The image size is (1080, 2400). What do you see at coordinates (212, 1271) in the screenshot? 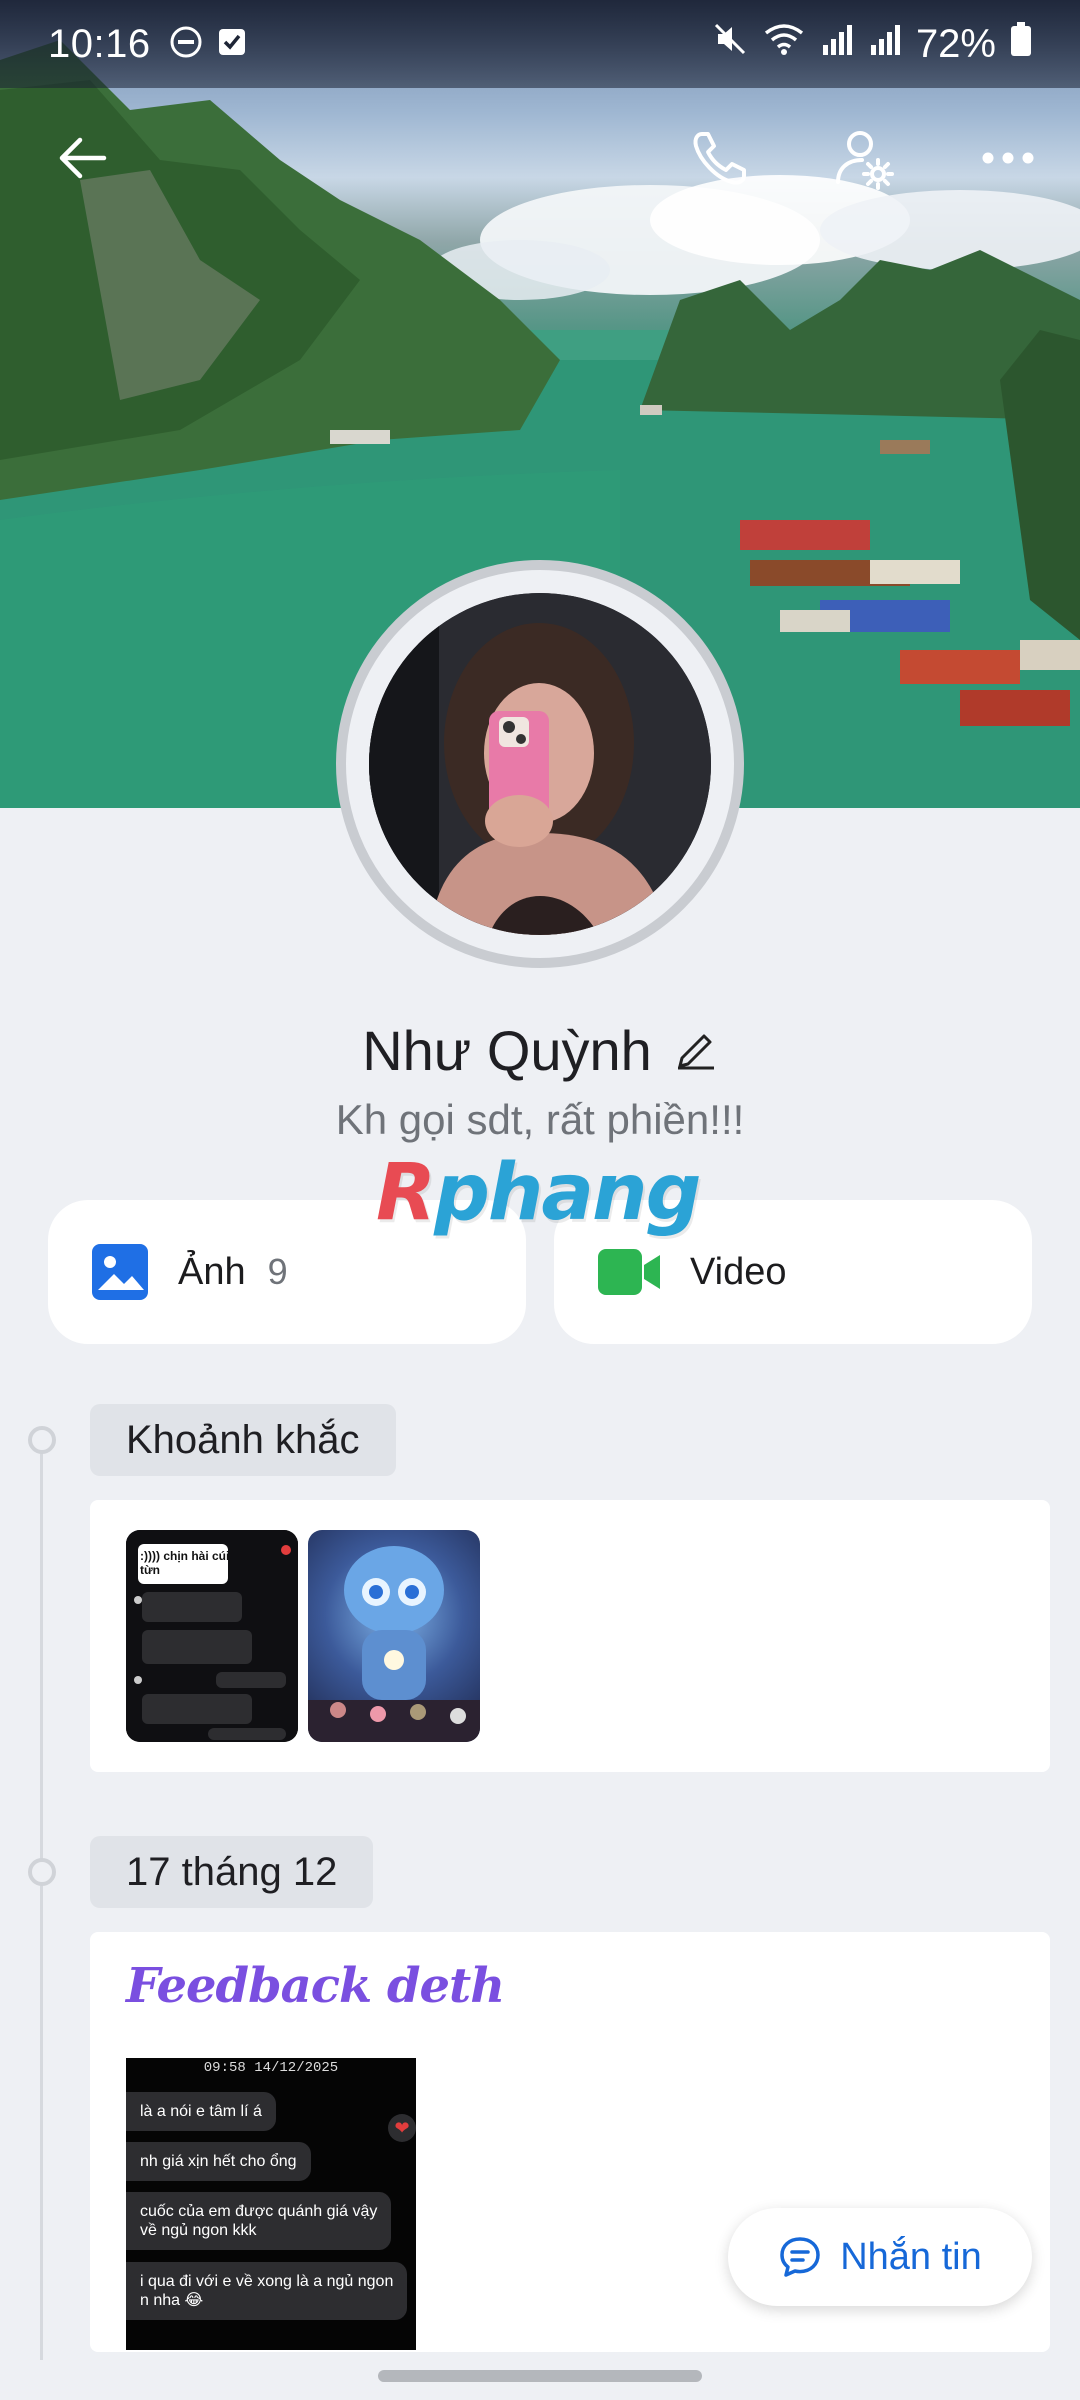
I see `photos-label: Ảnh` at bounding box center [212, 1271].